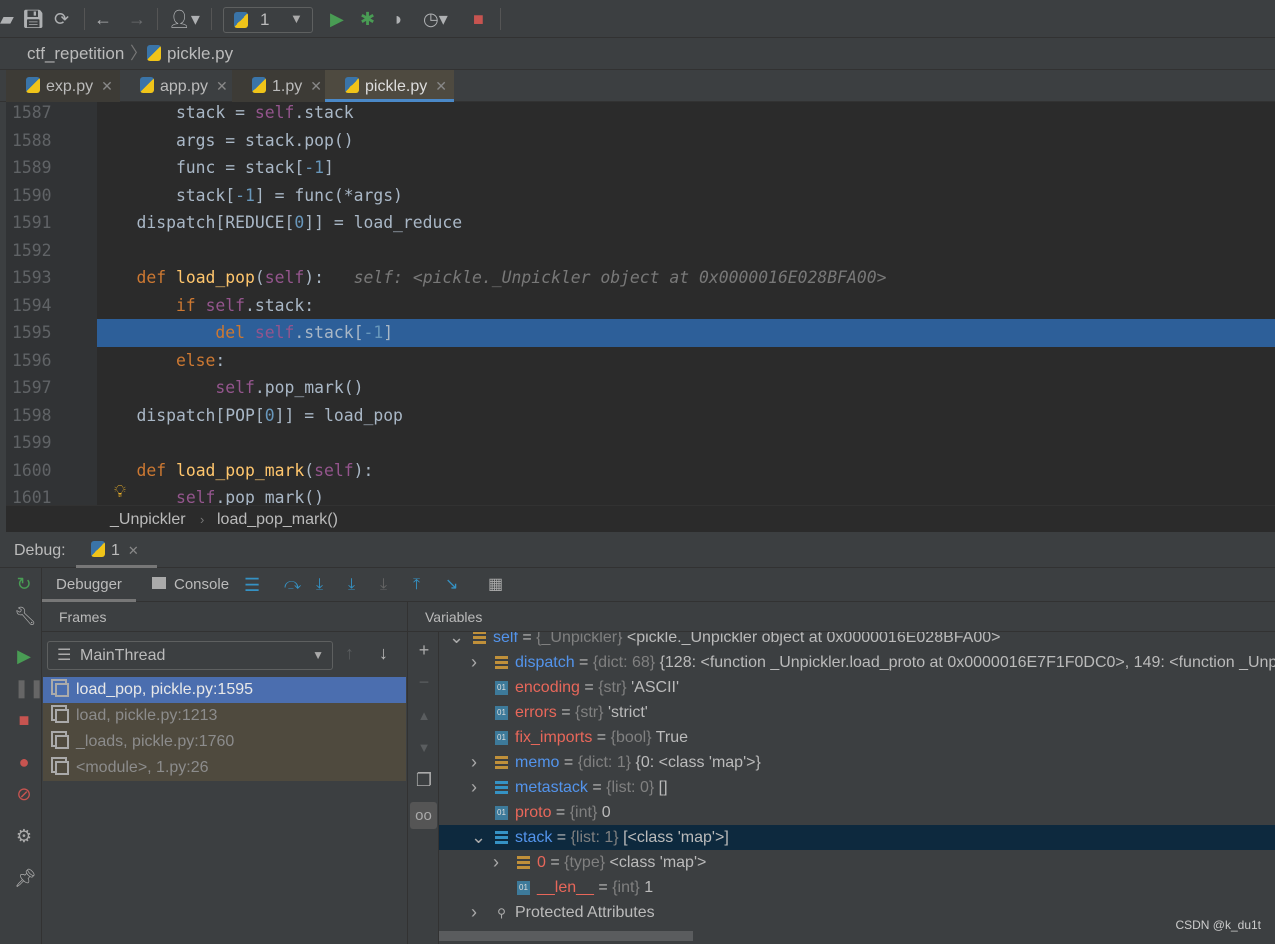 Image resolution: width=1275 pixels, height=944 pixels. I want to click on pause-icon: ❚❚, so click(29, 688).